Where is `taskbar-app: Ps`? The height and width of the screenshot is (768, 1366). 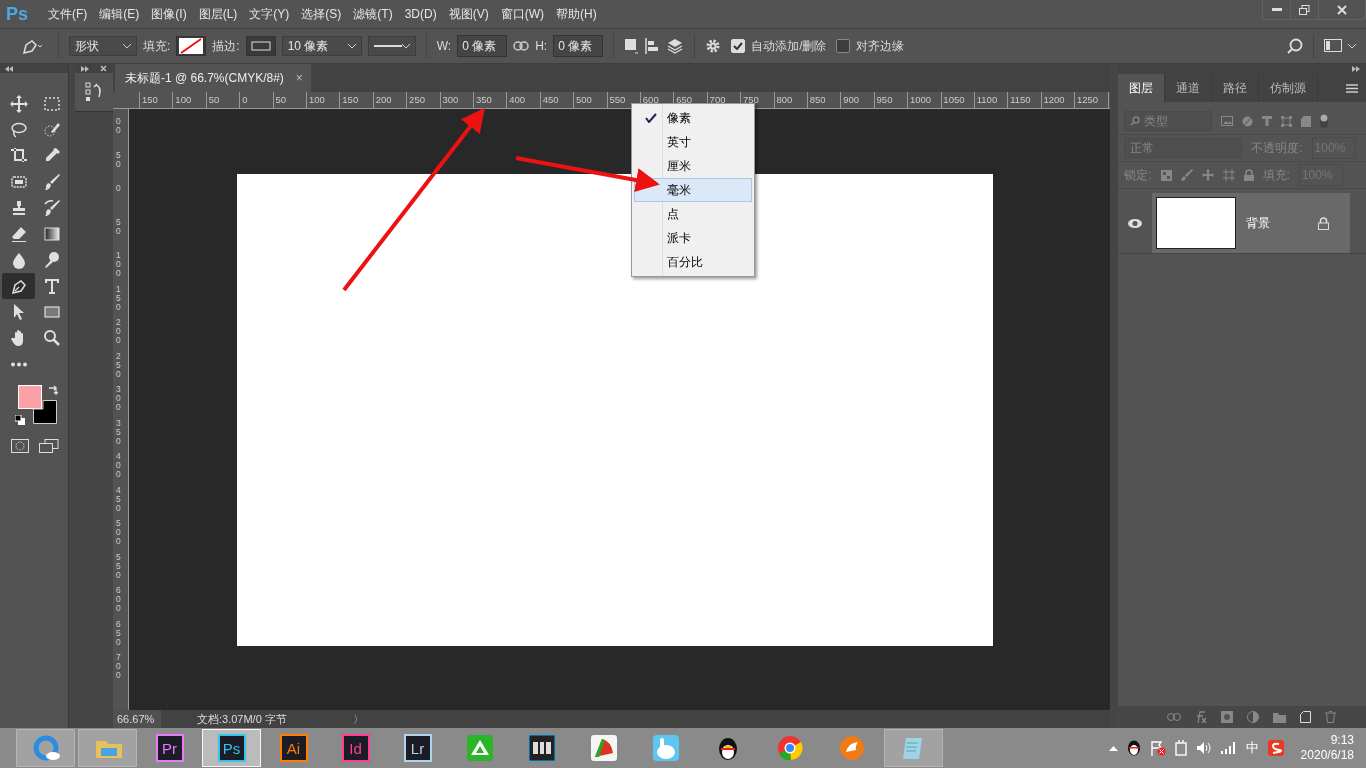
taskbar-app: Ps is located at coordinates (231, 748).